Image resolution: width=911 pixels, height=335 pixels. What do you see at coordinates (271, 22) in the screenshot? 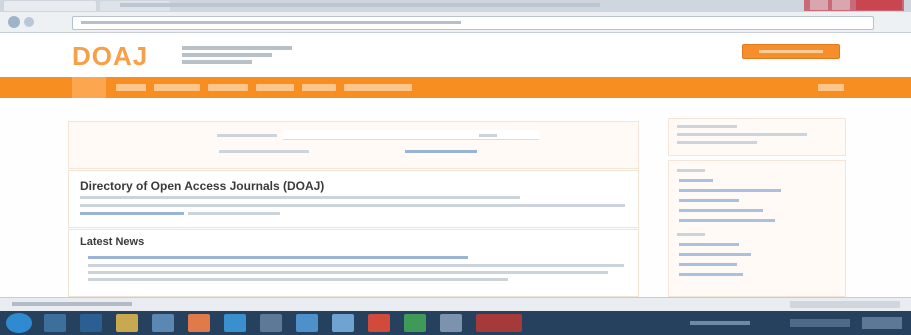
I see `address-bar-text` at bounding box center [271, 22].